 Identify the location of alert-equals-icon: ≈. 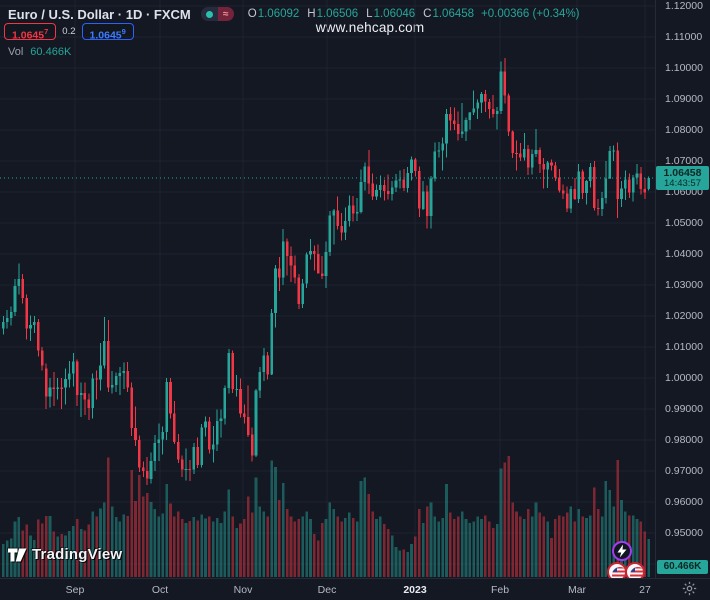
(225, 14).